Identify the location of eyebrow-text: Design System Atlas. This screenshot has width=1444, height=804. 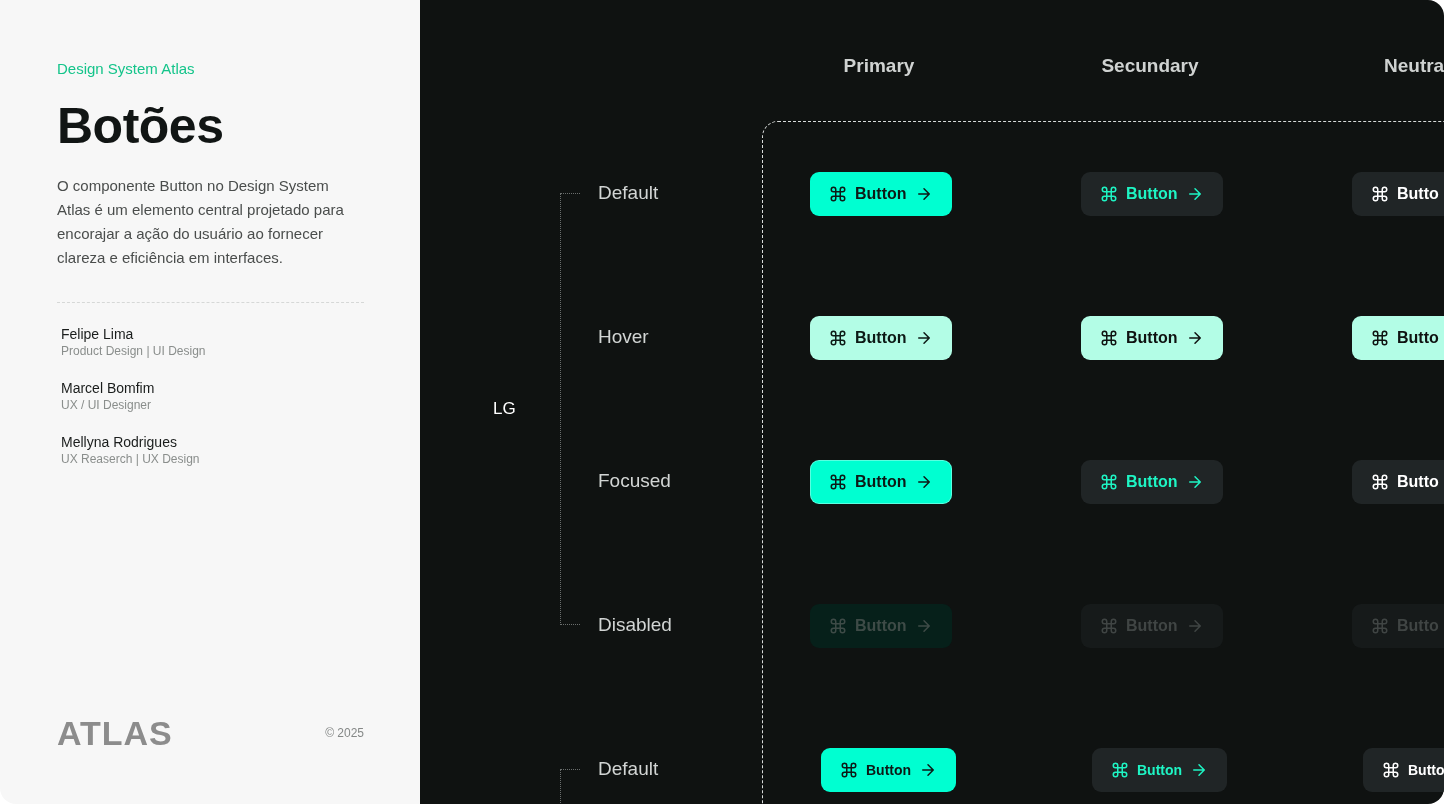
(126, 69).